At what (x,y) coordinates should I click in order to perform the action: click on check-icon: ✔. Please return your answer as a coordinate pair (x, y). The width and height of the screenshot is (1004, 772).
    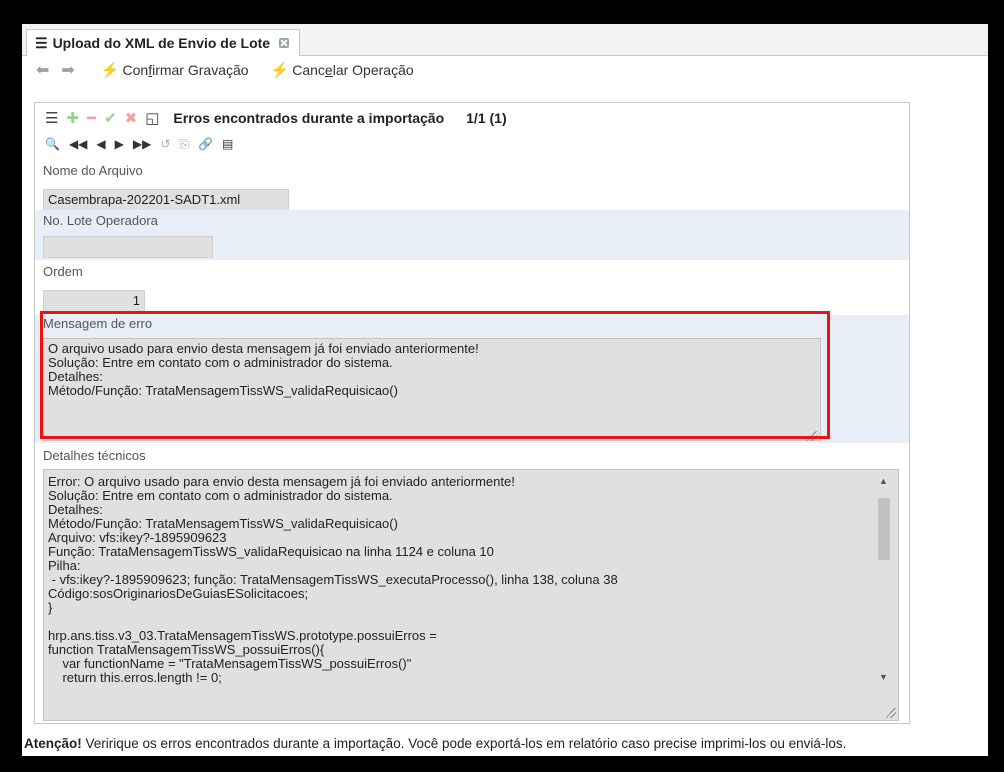
    Looking at the image, I should click on (110, 118).